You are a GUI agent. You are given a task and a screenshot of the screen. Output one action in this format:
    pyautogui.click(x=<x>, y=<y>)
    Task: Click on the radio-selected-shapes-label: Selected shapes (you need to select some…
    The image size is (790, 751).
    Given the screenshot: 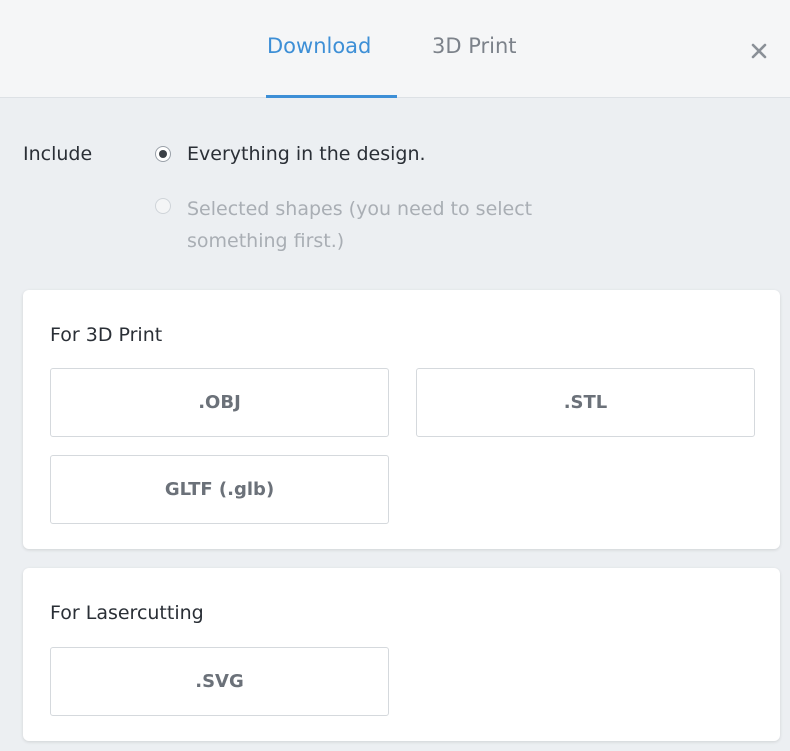 What is the action you would take?
    pyautogui.click(x=360, y=225)
    